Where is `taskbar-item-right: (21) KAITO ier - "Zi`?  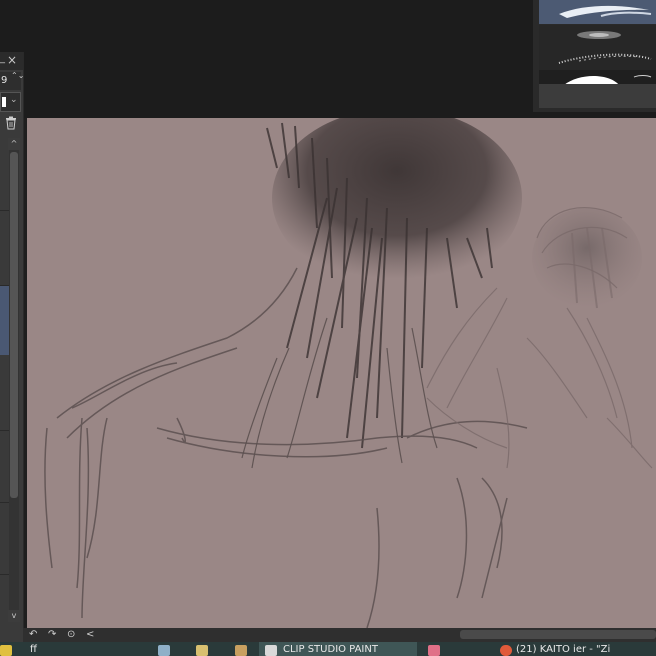
taskbar-item-right: (21) KAITO ier - "Zi is located at coordinates (563, 650).